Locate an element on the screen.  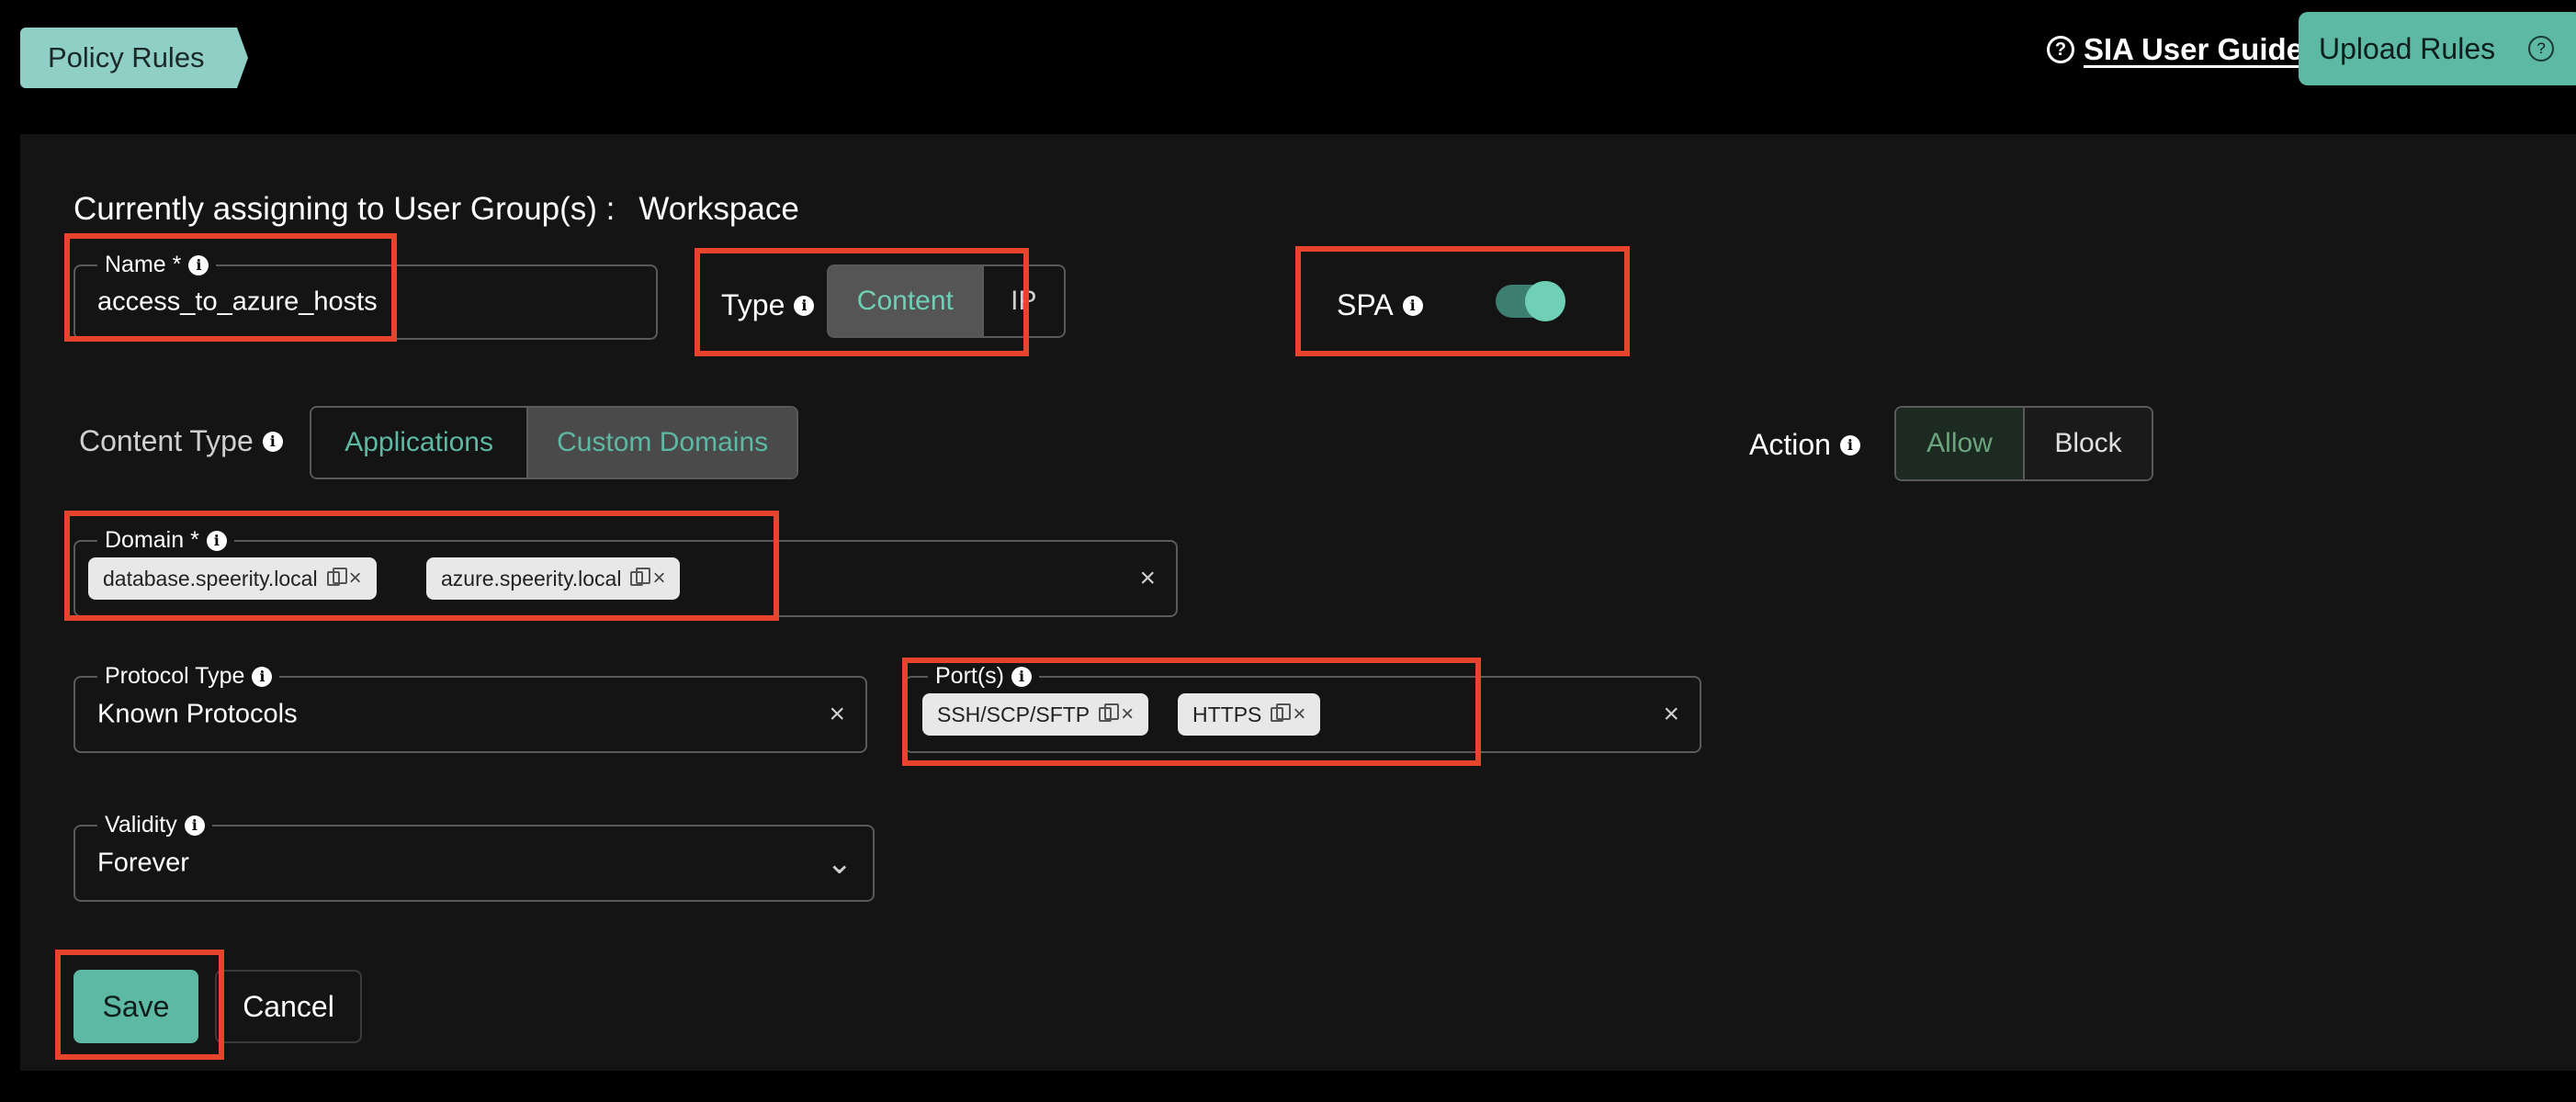
sia-user-guide-link: ? SIA User Guide is located at coordinates (2175, 50).